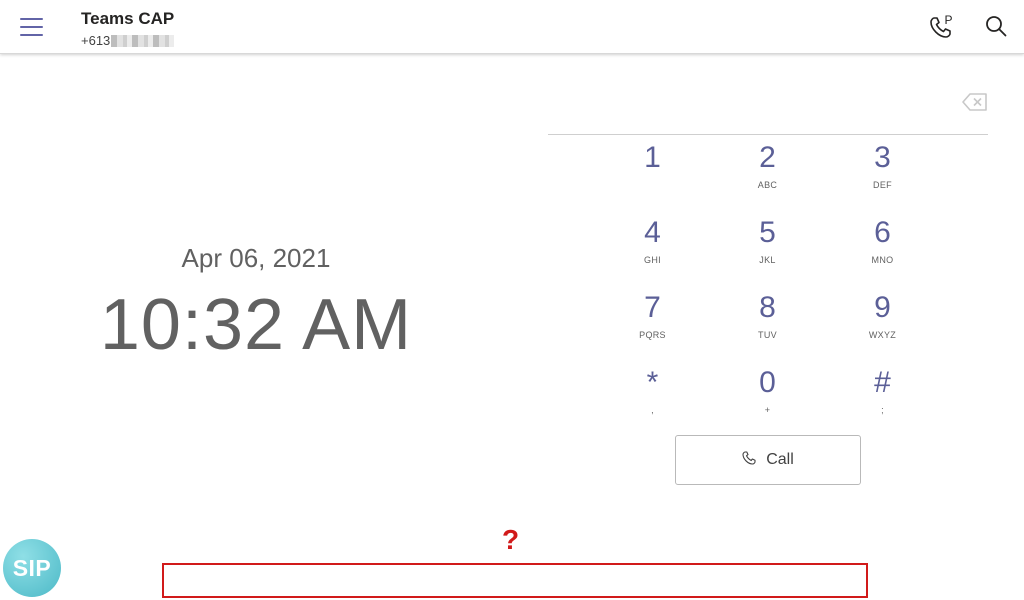 The image size is (1024, 600). What do you see at coordinates (882, 157) in the screenshot?
I see `key-digit: 3` at bounding box center [882, 157].